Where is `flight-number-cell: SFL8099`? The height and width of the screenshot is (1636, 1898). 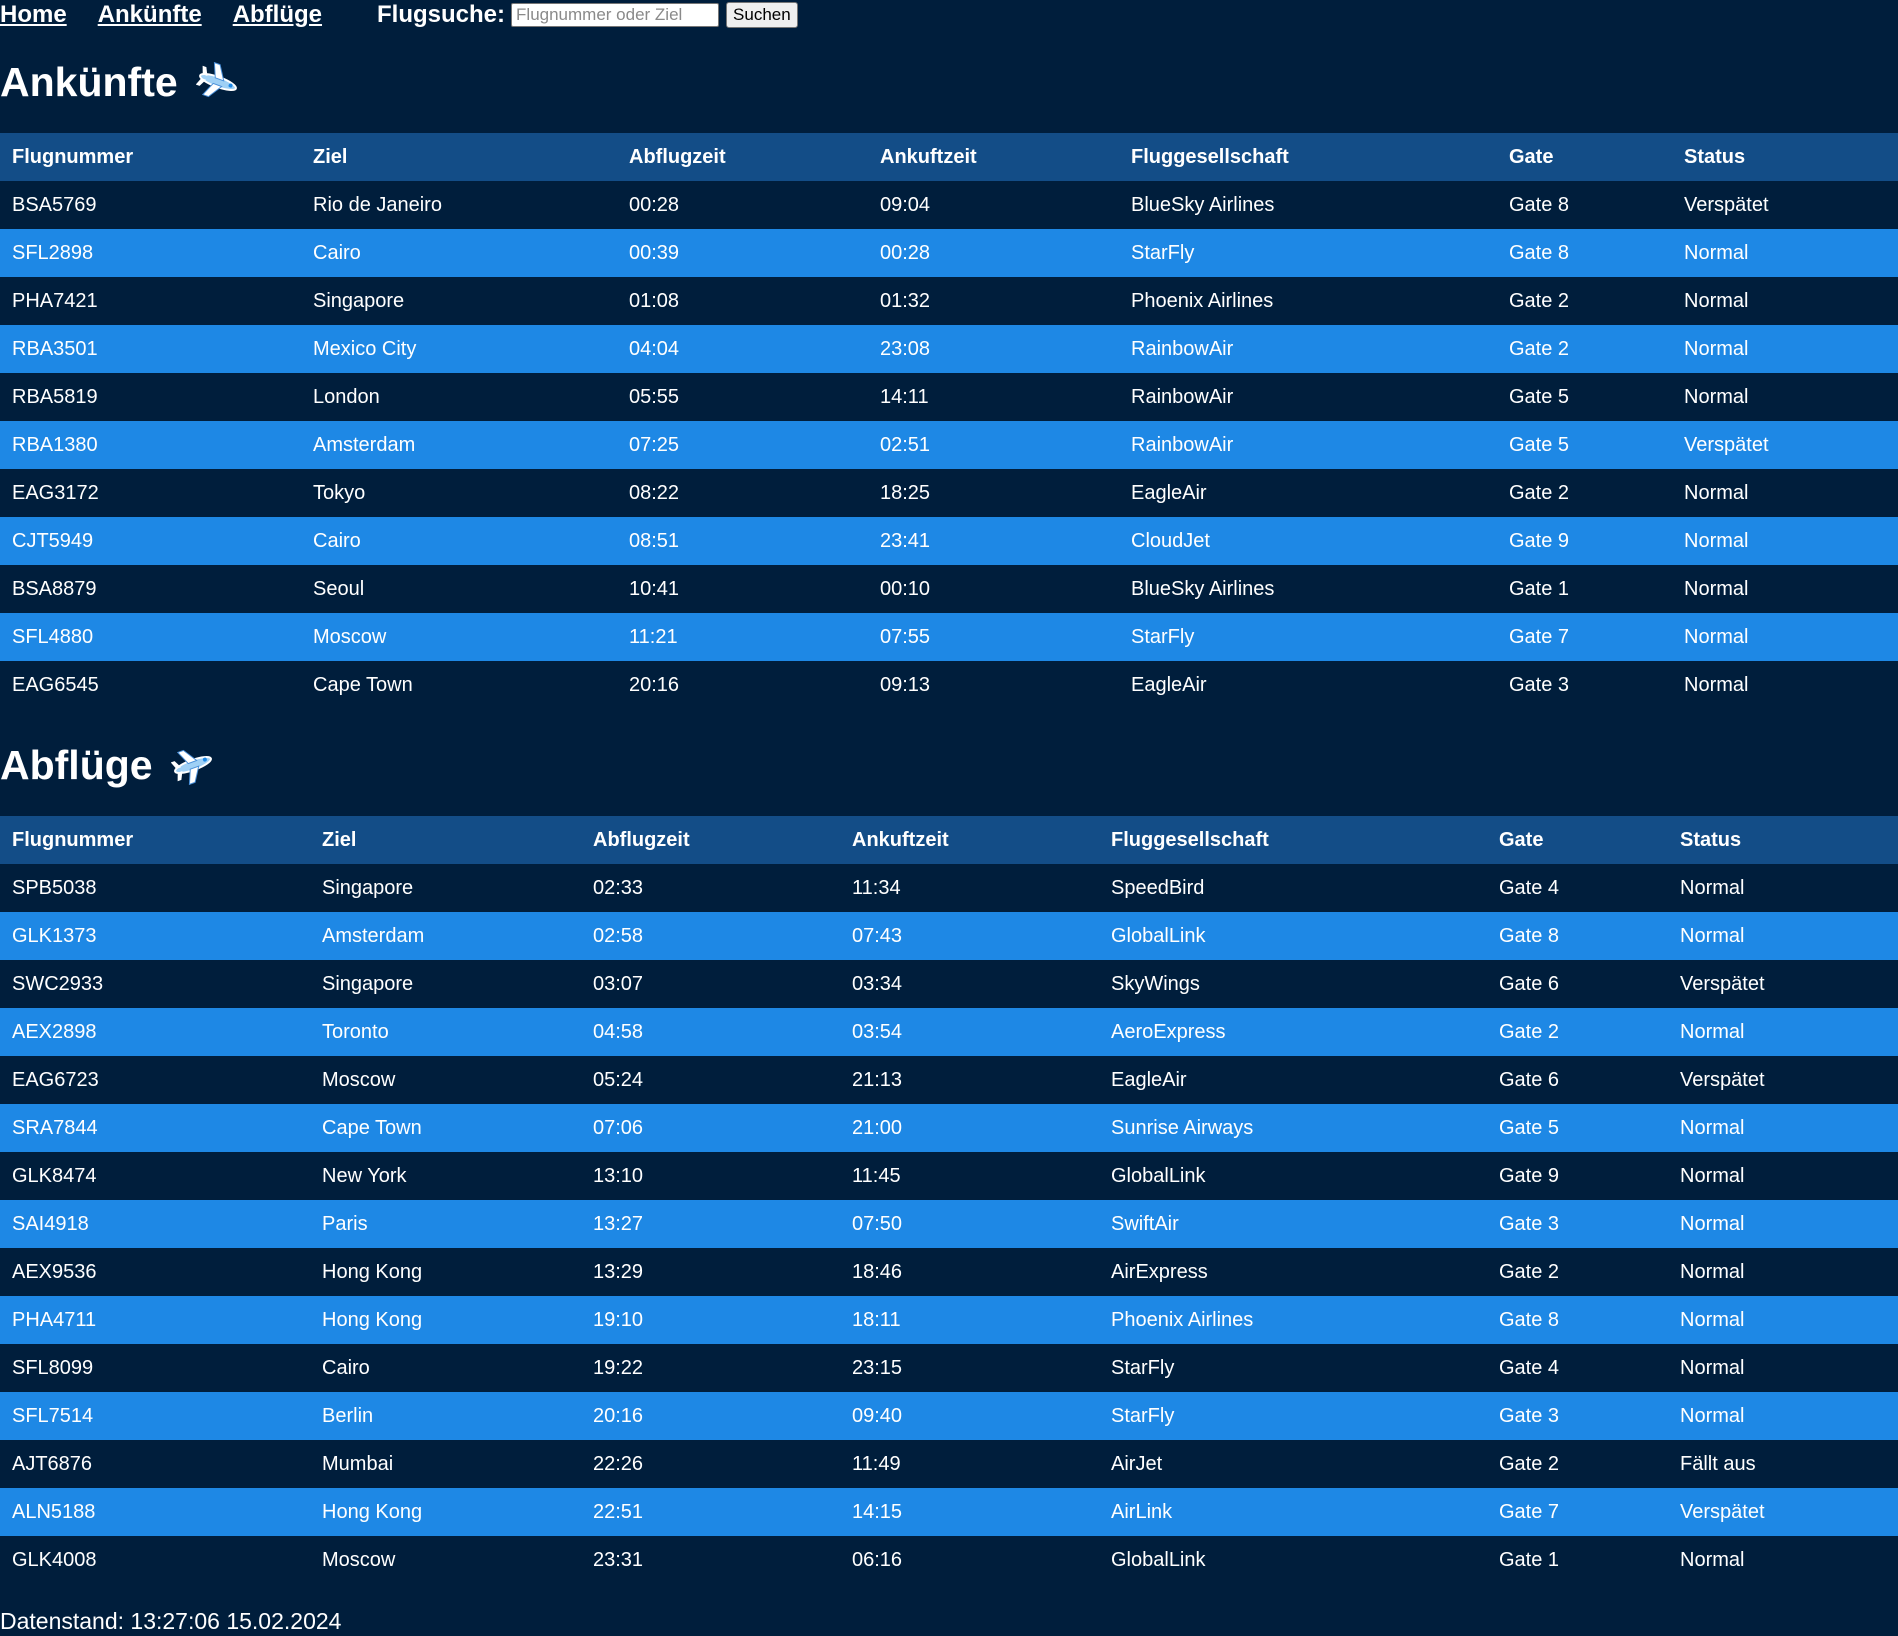 flight-number-cell: SFL8099 is located at coordinates (53, 1367).